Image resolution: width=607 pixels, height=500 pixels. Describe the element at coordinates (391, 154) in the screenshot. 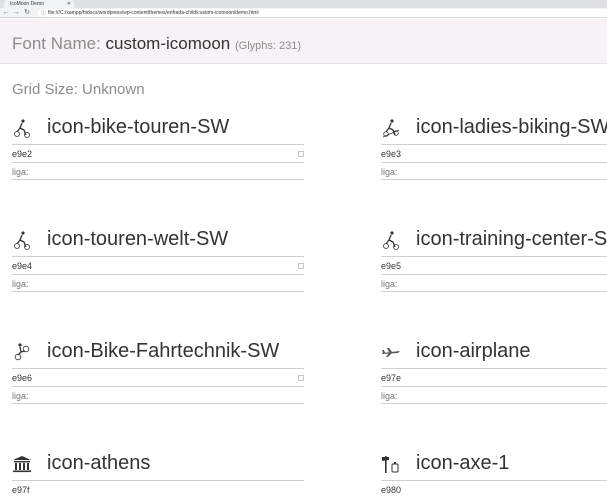

I see `glyph-code: e9e3` at that location.